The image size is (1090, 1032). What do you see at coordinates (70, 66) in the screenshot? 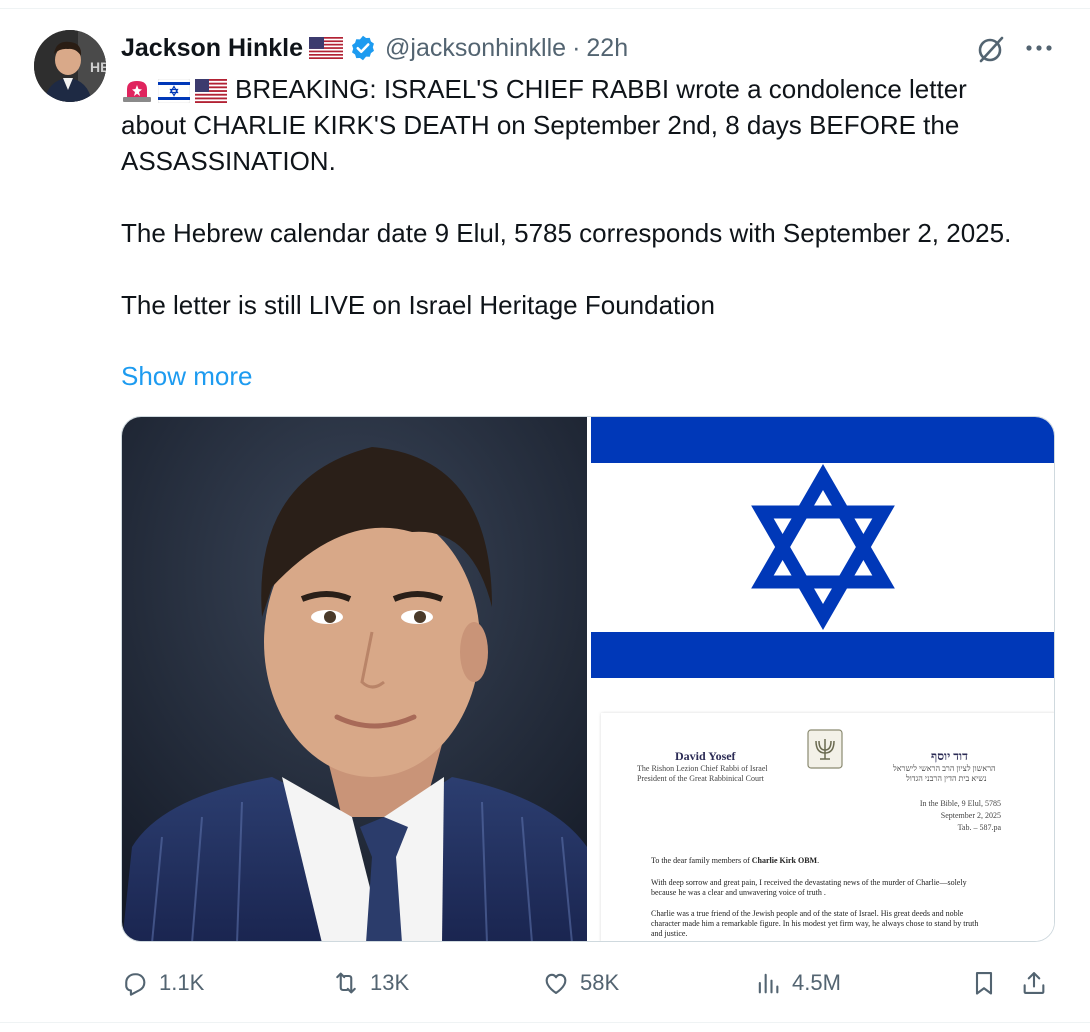
I see `avatar: HB` at bounding box center [70, 66].